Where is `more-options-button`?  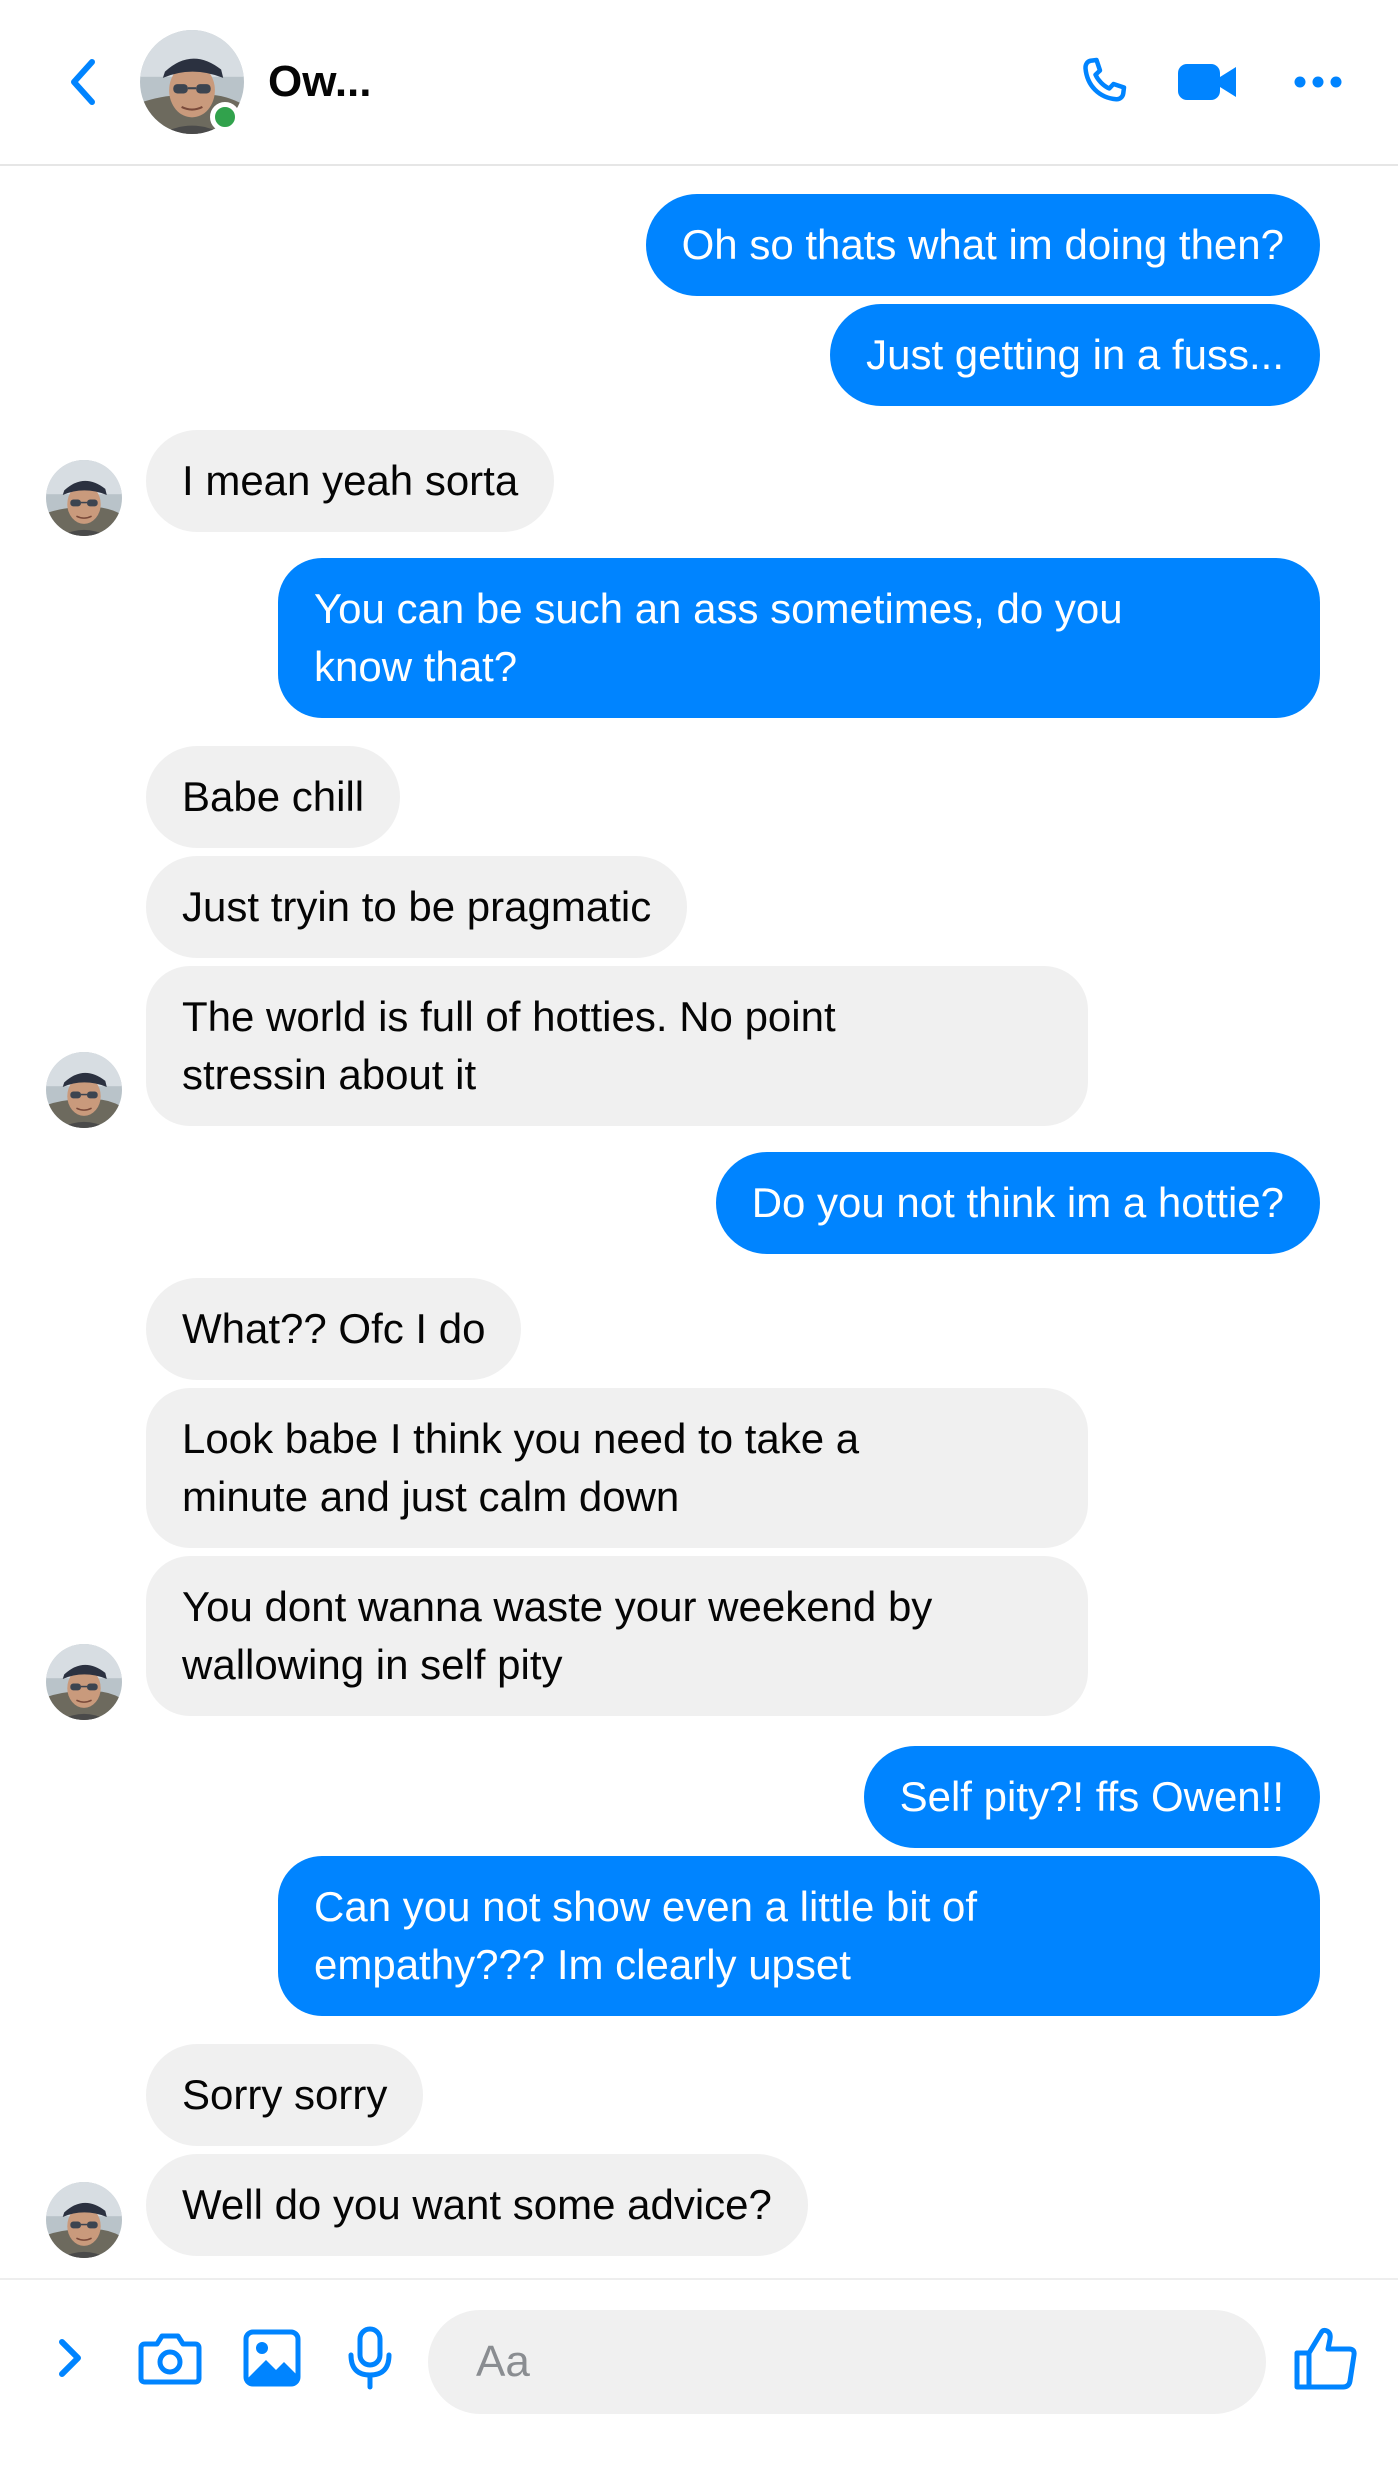 more-options-button is located at coordinates (1318, 82).